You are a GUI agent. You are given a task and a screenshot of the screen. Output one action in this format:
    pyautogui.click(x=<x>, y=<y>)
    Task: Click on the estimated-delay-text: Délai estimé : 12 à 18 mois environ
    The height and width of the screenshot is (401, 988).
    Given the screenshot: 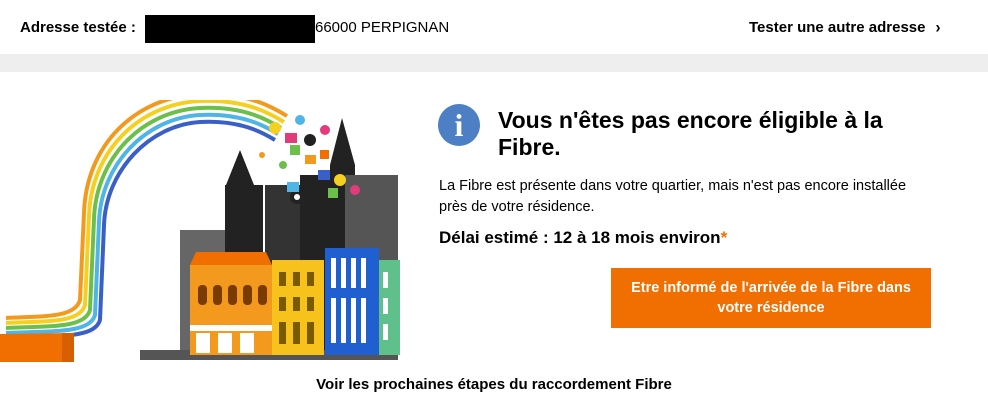 What is the action you would take?
    pyautogui.click(x=580, y=237)
    